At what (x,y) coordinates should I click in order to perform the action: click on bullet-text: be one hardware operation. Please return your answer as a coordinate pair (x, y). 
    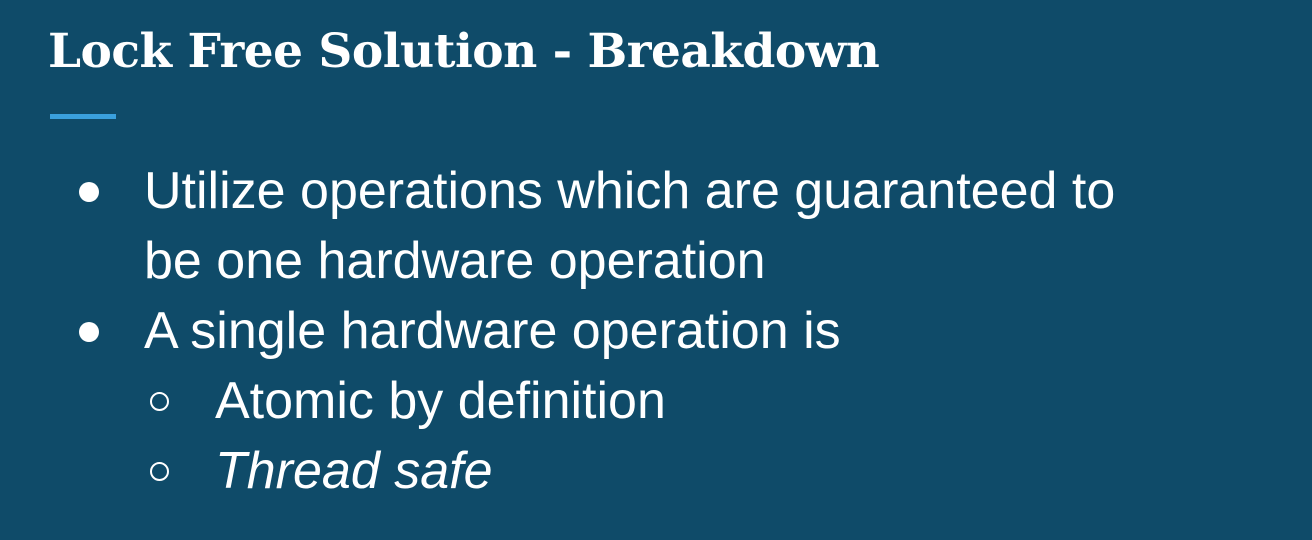
    Looking at the image, I should click on (455, 261).